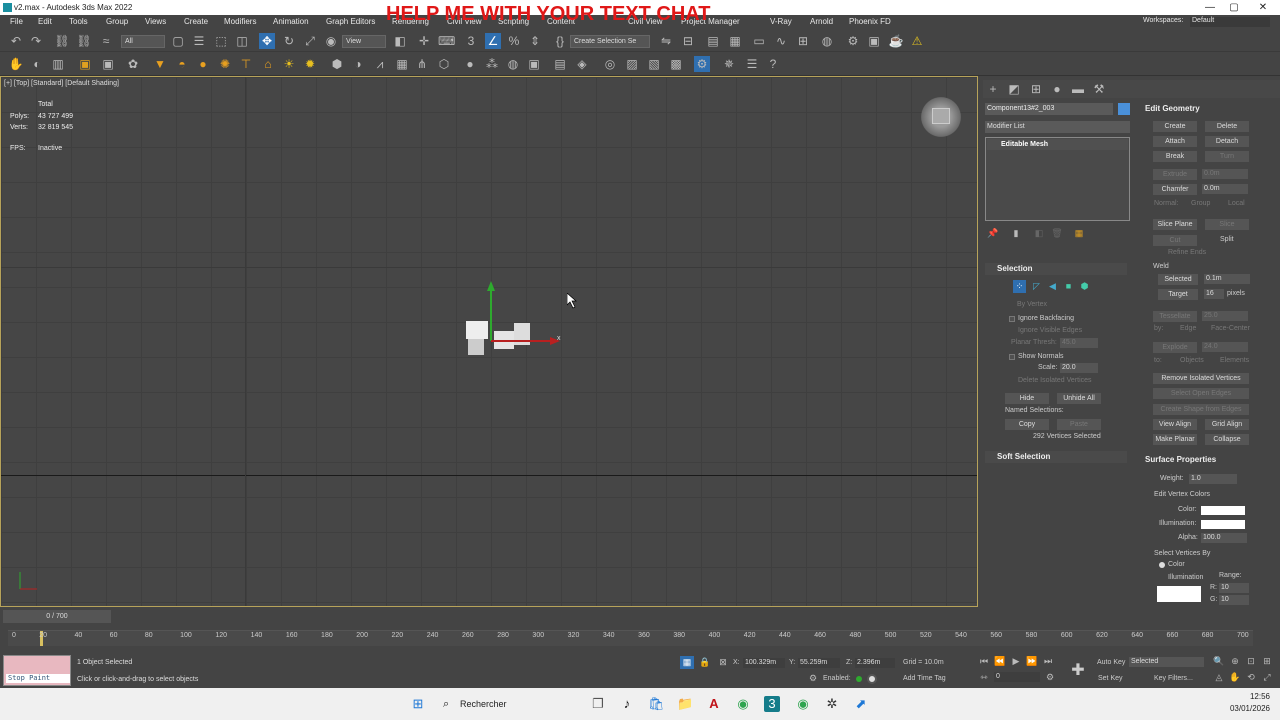  What do you see at coordinates (62, 41) in the screenshot?
I see `link-icon: ⛓` at bounding box center [62, 41].